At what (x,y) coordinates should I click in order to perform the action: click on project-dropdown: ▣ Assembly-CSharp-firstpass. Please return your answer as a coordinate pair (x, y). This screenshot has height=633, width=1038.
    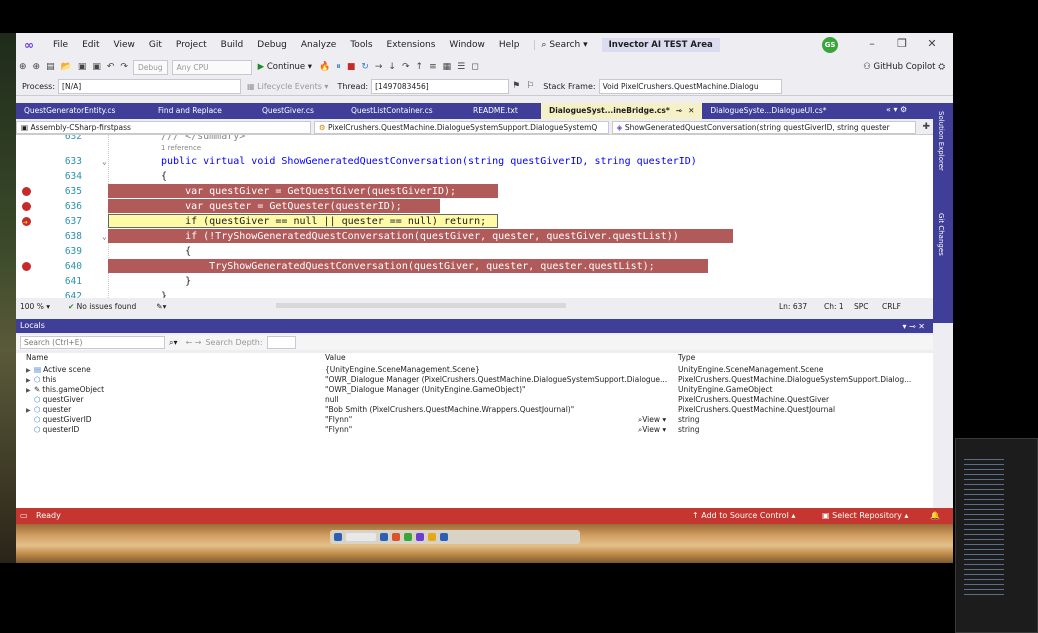
    Looking at the image, I should click on (163, 127).